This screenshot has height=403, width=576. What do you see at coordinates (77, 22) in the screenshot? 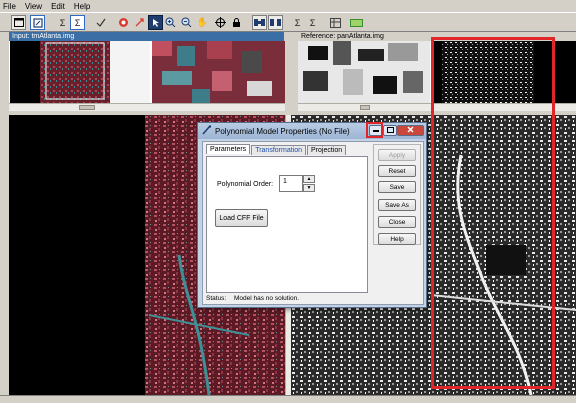
I see `sigma-settings-icon: Σ` at bounding box center [77, 22].